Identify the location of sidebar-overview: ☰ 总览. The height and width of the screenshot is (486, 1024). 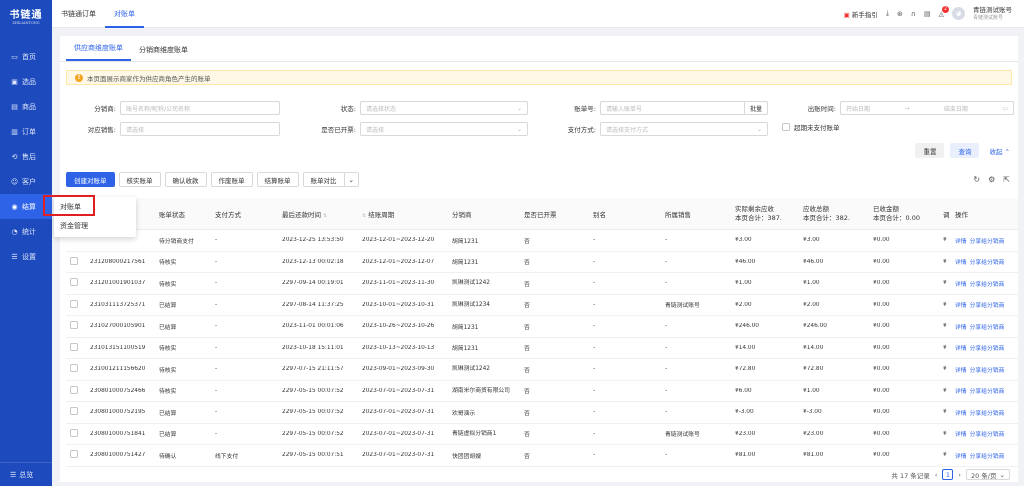
(26, 474).